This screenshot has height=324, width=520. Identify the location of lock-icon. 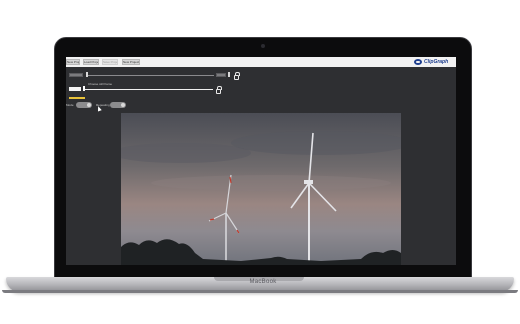
(237, 76).